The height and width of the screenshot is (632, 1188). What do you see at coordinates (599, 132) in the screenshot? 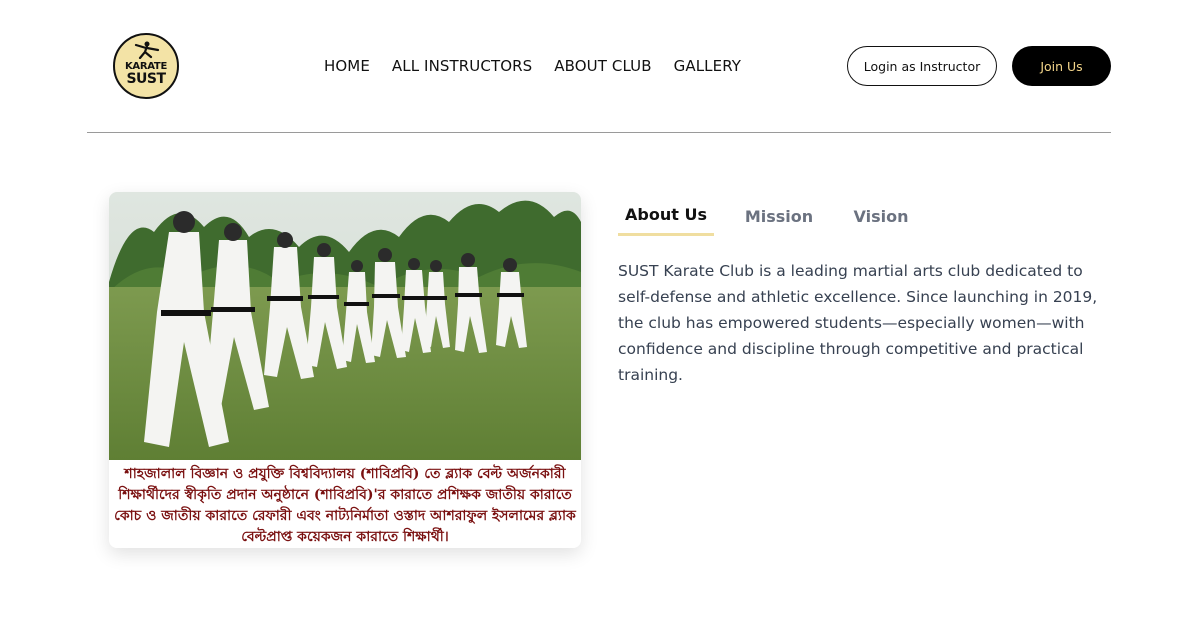
I see `header-divider` at bounding box center [599, 132].